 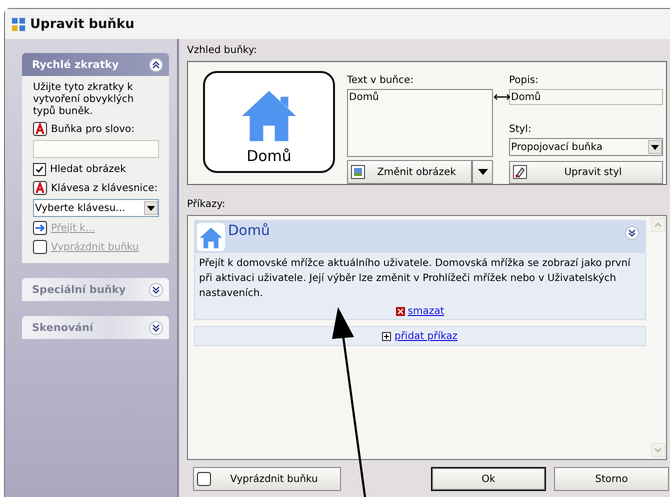 What do you see at coordinates (586, 97) in the screenshot?
I see `description-field: Domů` at bounding box center [586, 97].